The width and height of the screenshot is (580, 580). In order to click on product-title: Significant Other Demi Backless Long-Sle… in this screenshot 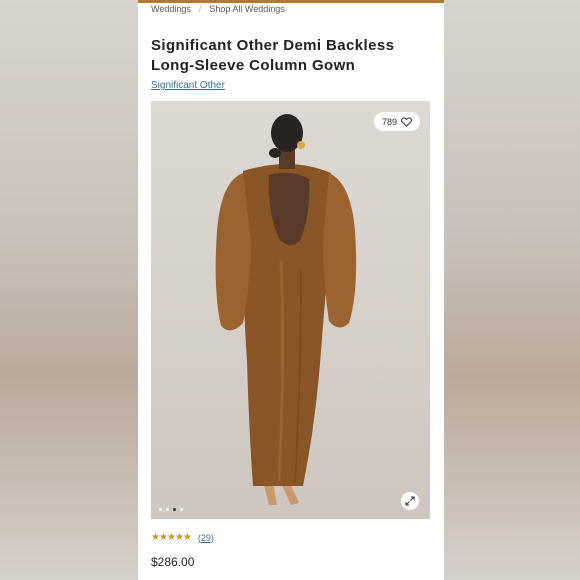, I will do `click(273, 55)`.